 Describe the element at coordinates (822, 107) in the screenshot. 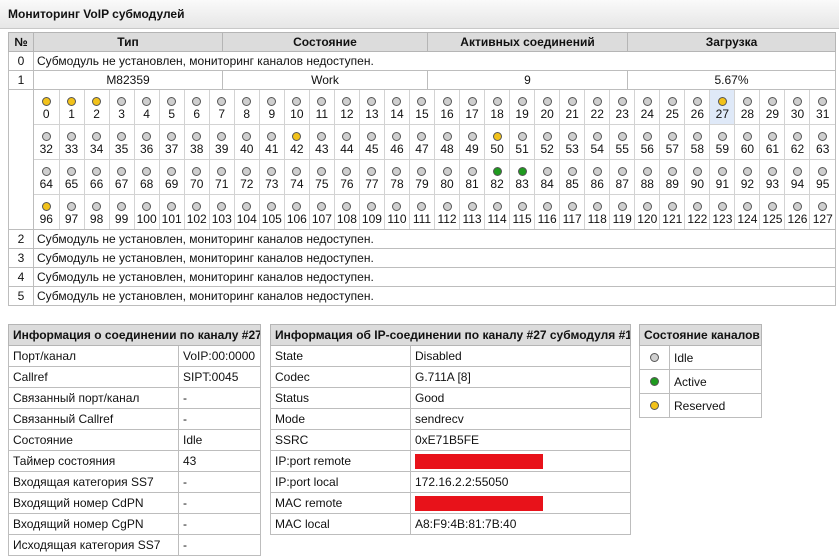

I see `channel-cell: 31` at that location.